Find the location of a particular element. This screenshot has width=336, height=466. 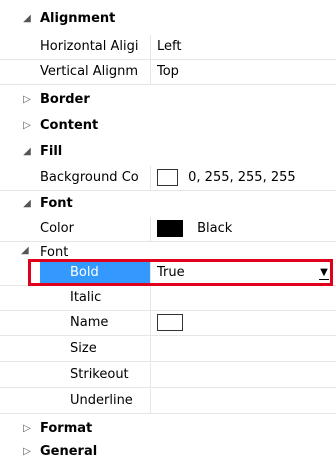

property-row-strikeout: Strikeout is located at coordinates (168, 375).